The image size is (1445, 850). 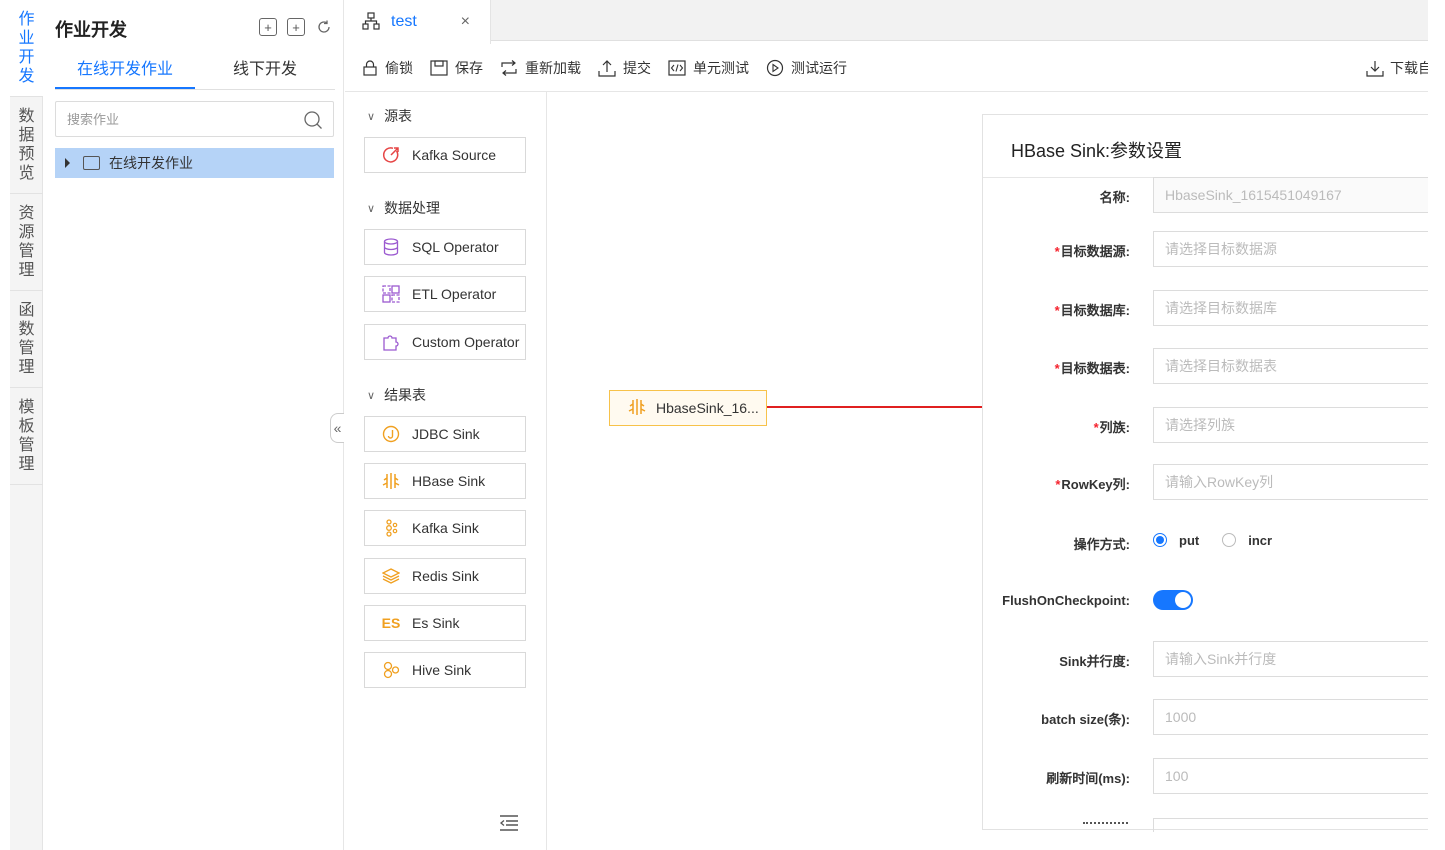 I want to click on field-operation: 操作方式: put incr, so click(x=1214, y=546).